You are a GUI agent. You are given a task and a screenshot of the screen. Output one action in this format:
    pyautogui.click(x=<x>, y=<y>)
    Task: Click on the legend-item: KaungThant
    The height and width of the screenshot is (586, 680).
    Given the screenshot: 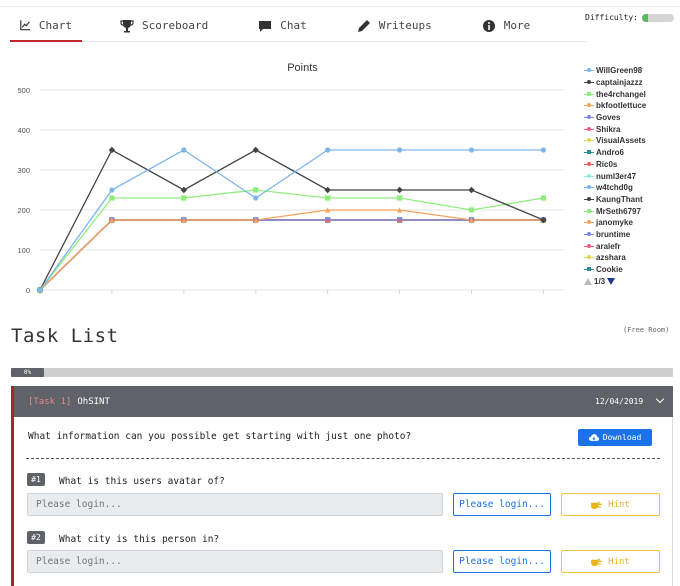 What is the action you would take?
    pyautogui.click(x=615, y=200)
    